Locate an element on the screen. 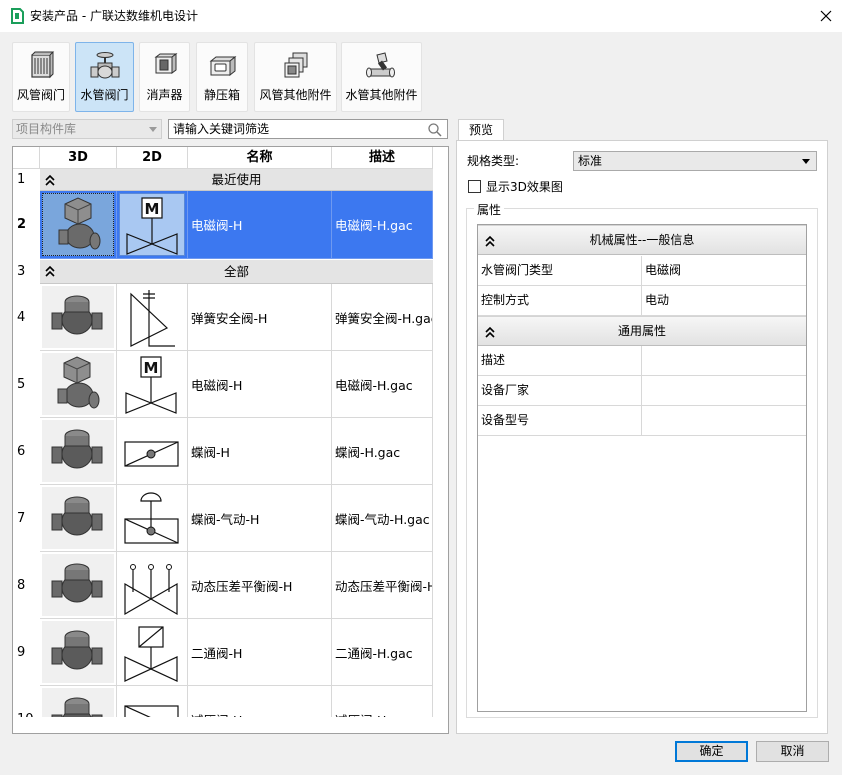 The width and height of the screenshot is (842, 775). property-row: 设备厂家 is located at coordinates (642, 391).